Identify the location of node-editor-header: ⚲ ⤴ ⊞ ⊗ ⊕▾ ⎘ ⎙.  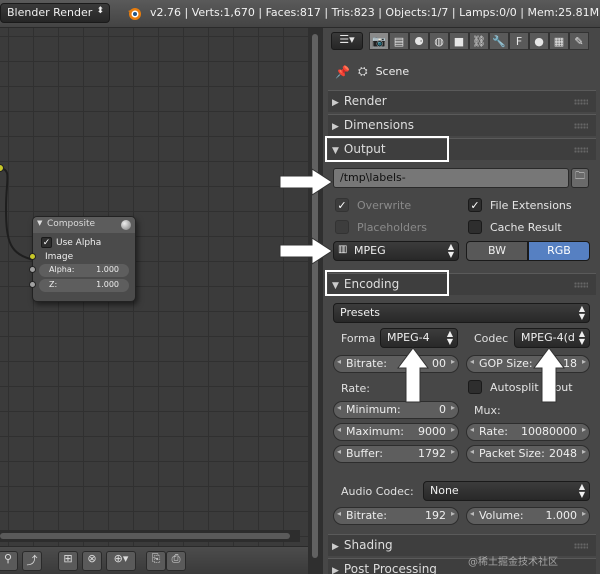
(154, 560).